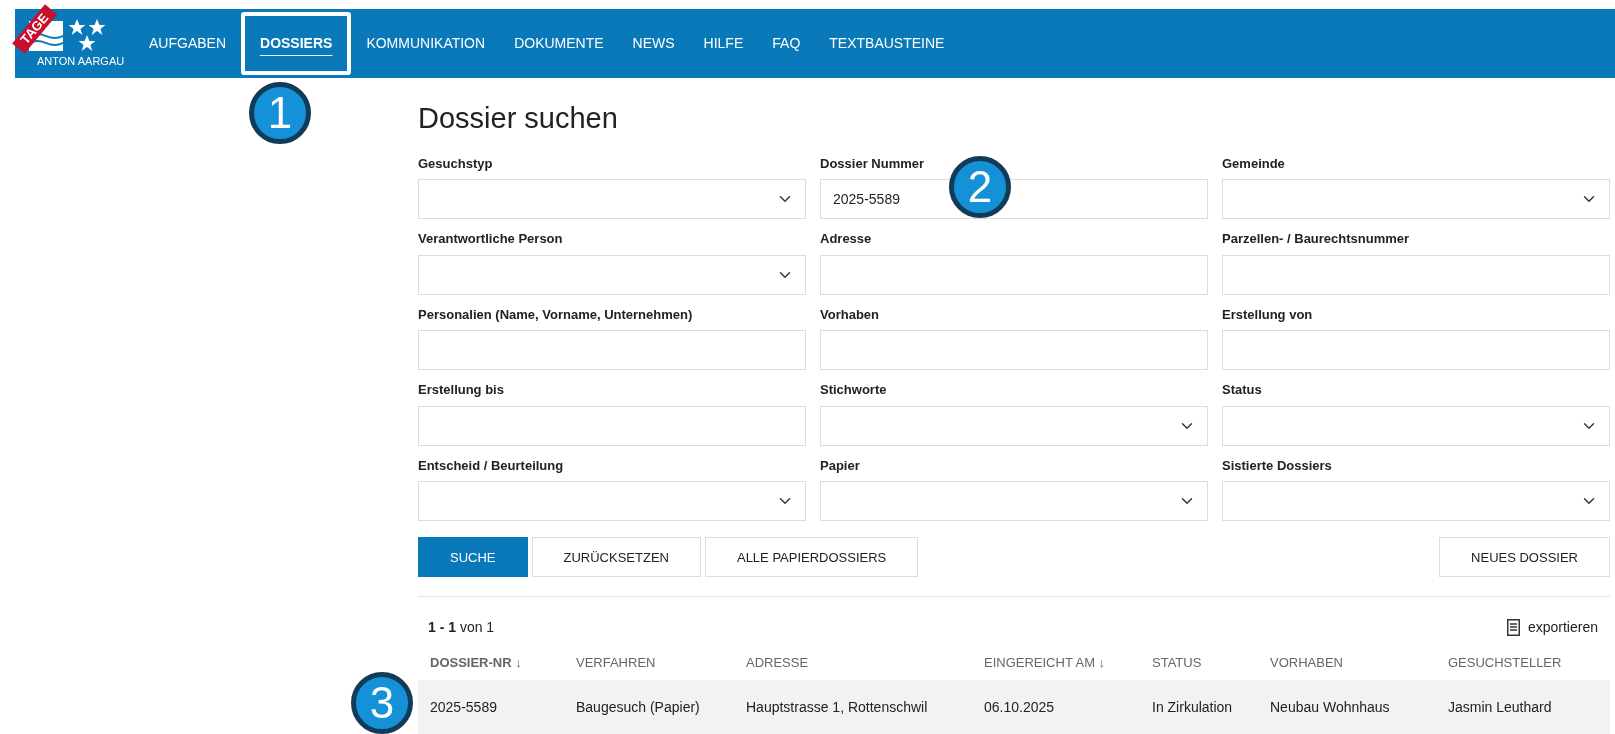 This screenshot has height=734, width=1615. I want to click on field-label: Dossier Nummer, so click(873, 163).